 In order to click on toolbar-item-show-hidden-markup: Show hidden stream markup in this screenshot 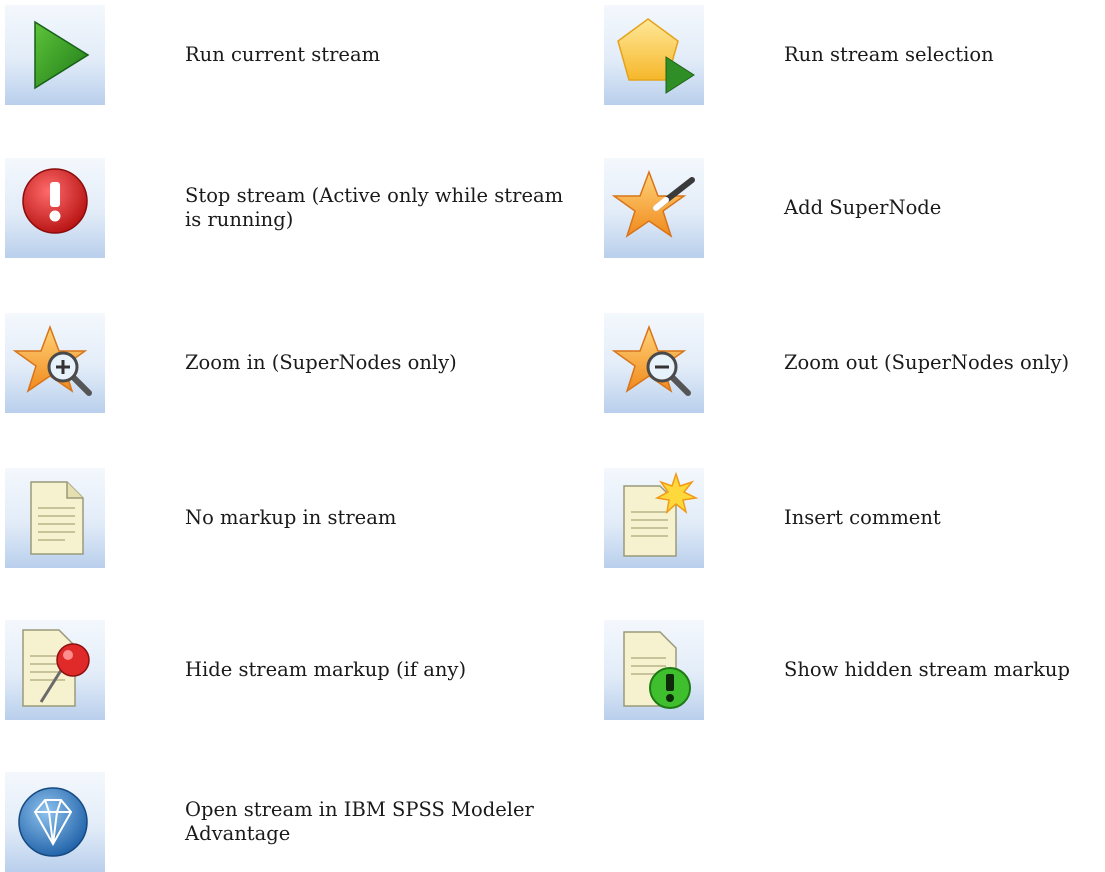, I will do `click(837, 670)`.